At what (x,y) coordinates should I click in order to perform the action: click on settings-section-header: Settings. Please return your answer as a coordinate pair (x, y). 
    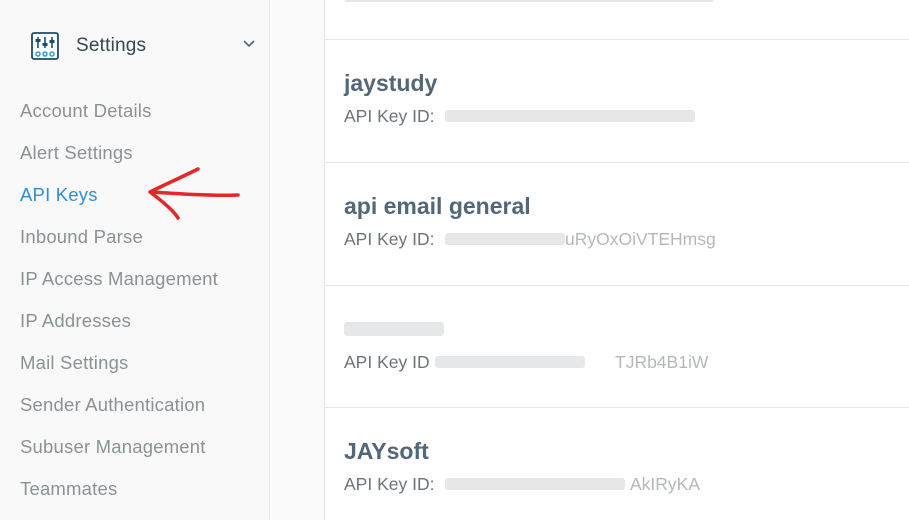
    Looking at the image, I should click on (146, 46).